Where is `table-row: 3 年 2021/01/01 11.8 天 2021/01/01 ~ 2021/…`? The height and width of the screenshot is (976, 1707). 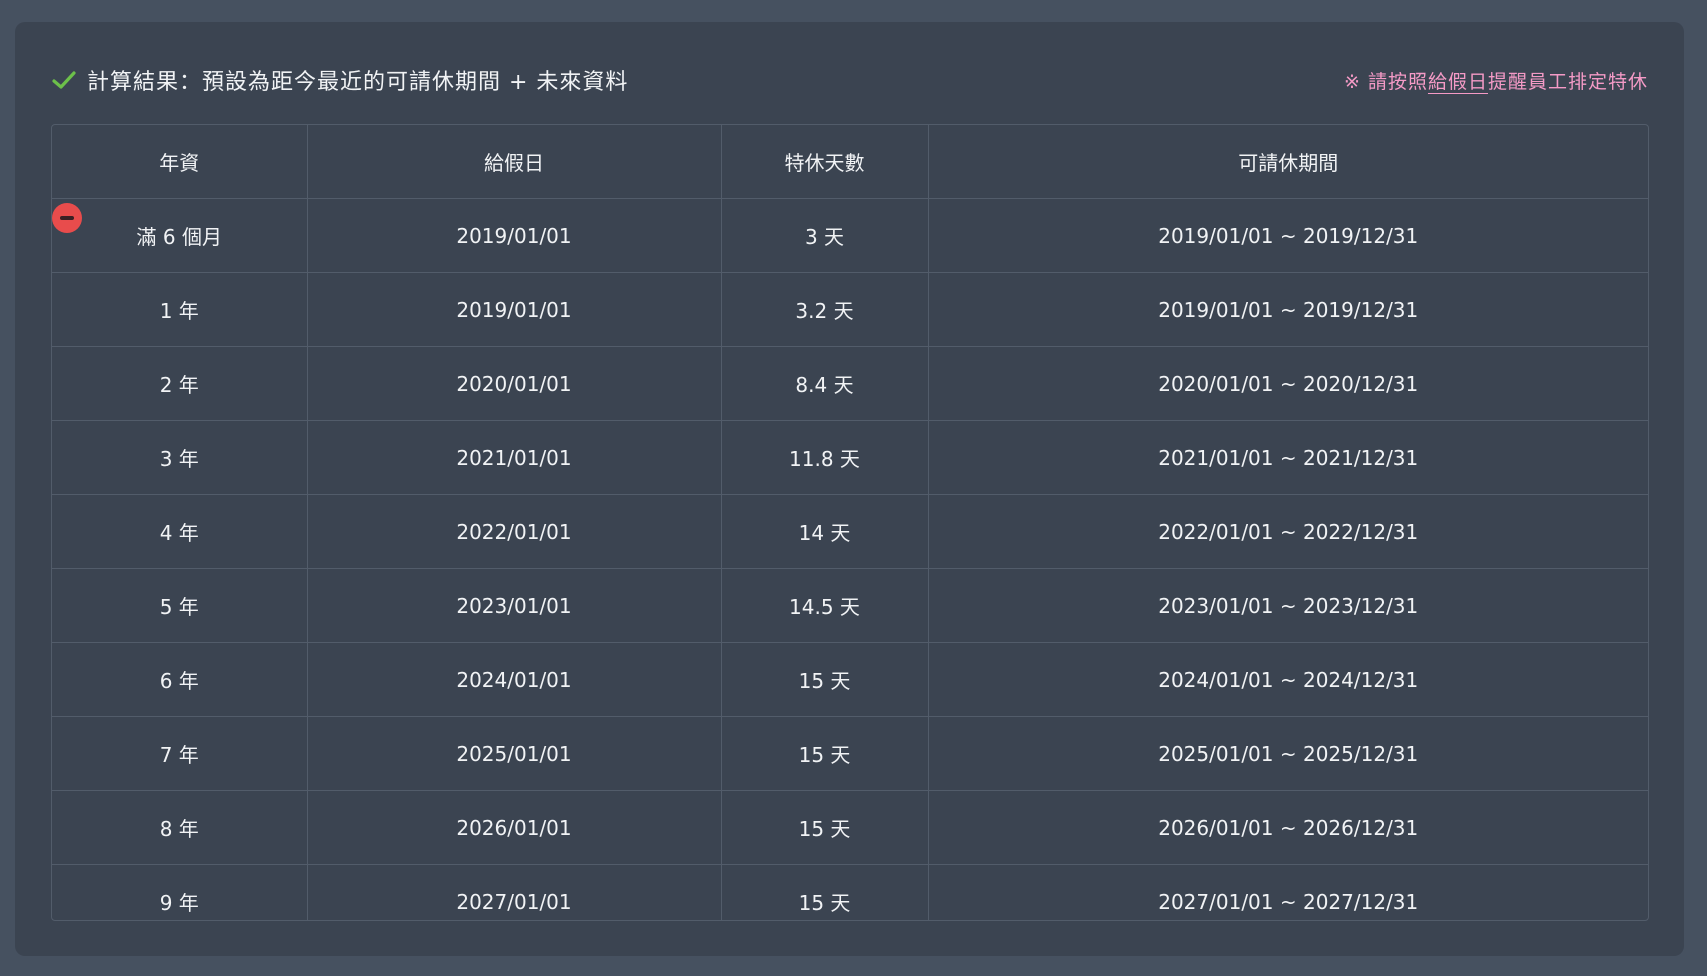
table-row: 3 年 2021/01/01 11.8 天 2021/01/01 ~ 2021/… is located at coordinates (850, 457).